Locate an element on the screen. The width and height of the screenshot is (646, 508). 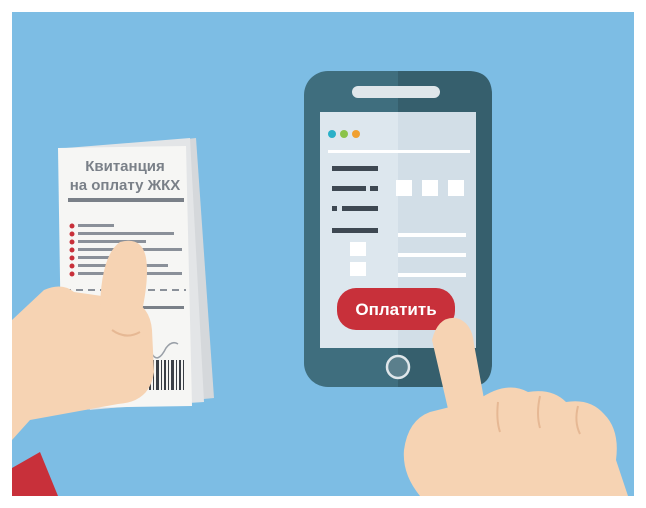
window-dot-orange is located at coordinates (356, 134).